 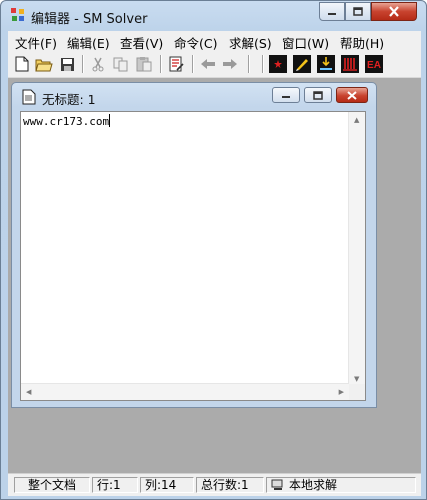 I want to click on copy-button, so click(x=120, y=64).